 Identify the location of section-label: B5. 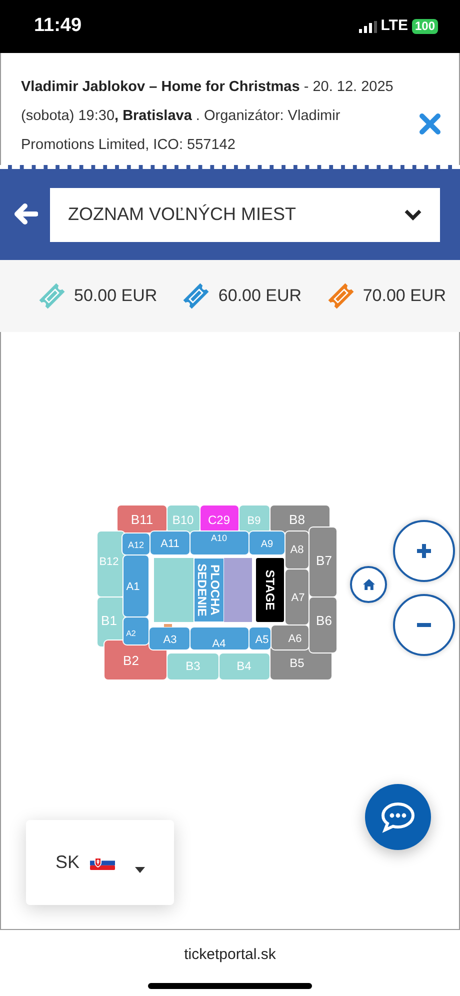
(297, 663).